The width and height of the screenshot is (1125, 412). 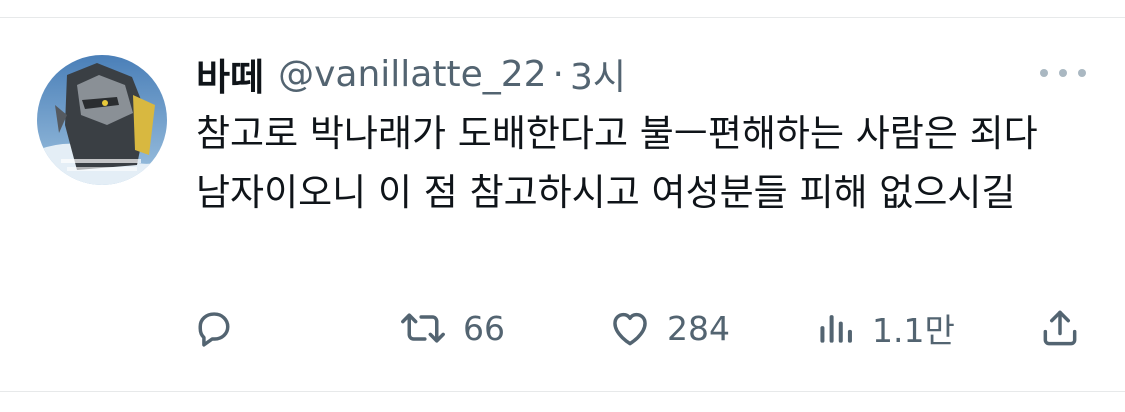 What do you see at coordinates (562, 328) in the screenshot?
I see `action-bar: 66 284 1.1만` at bounding box center [562, 328].